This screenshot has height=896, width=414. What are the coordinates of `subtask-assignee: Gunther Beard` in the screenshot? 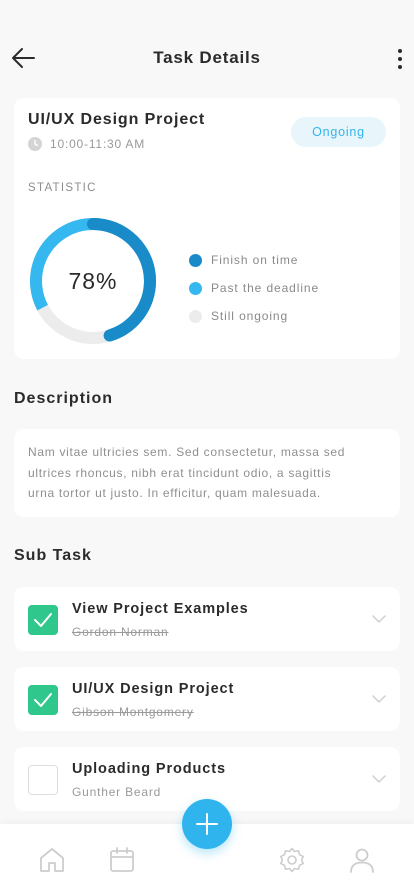 It's located at (117, 792).